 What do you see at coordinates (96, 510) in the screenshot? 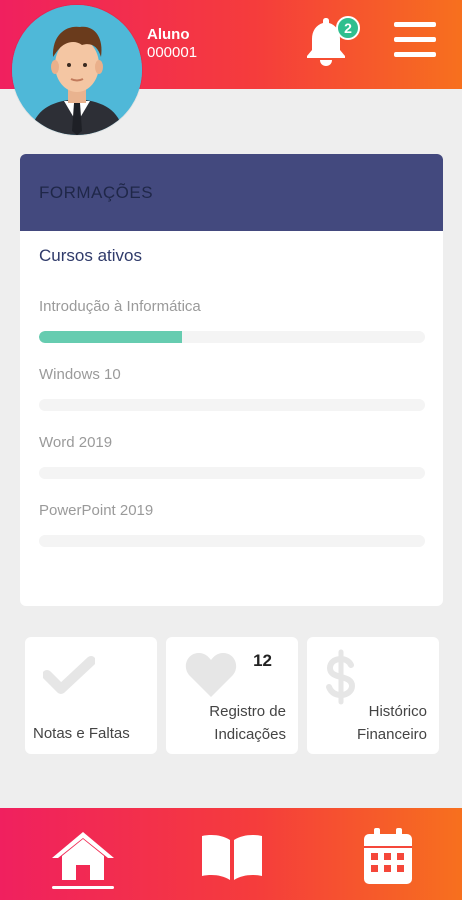
I see `course-name: PowerPoint 2019` at bounding box center [96, 510].